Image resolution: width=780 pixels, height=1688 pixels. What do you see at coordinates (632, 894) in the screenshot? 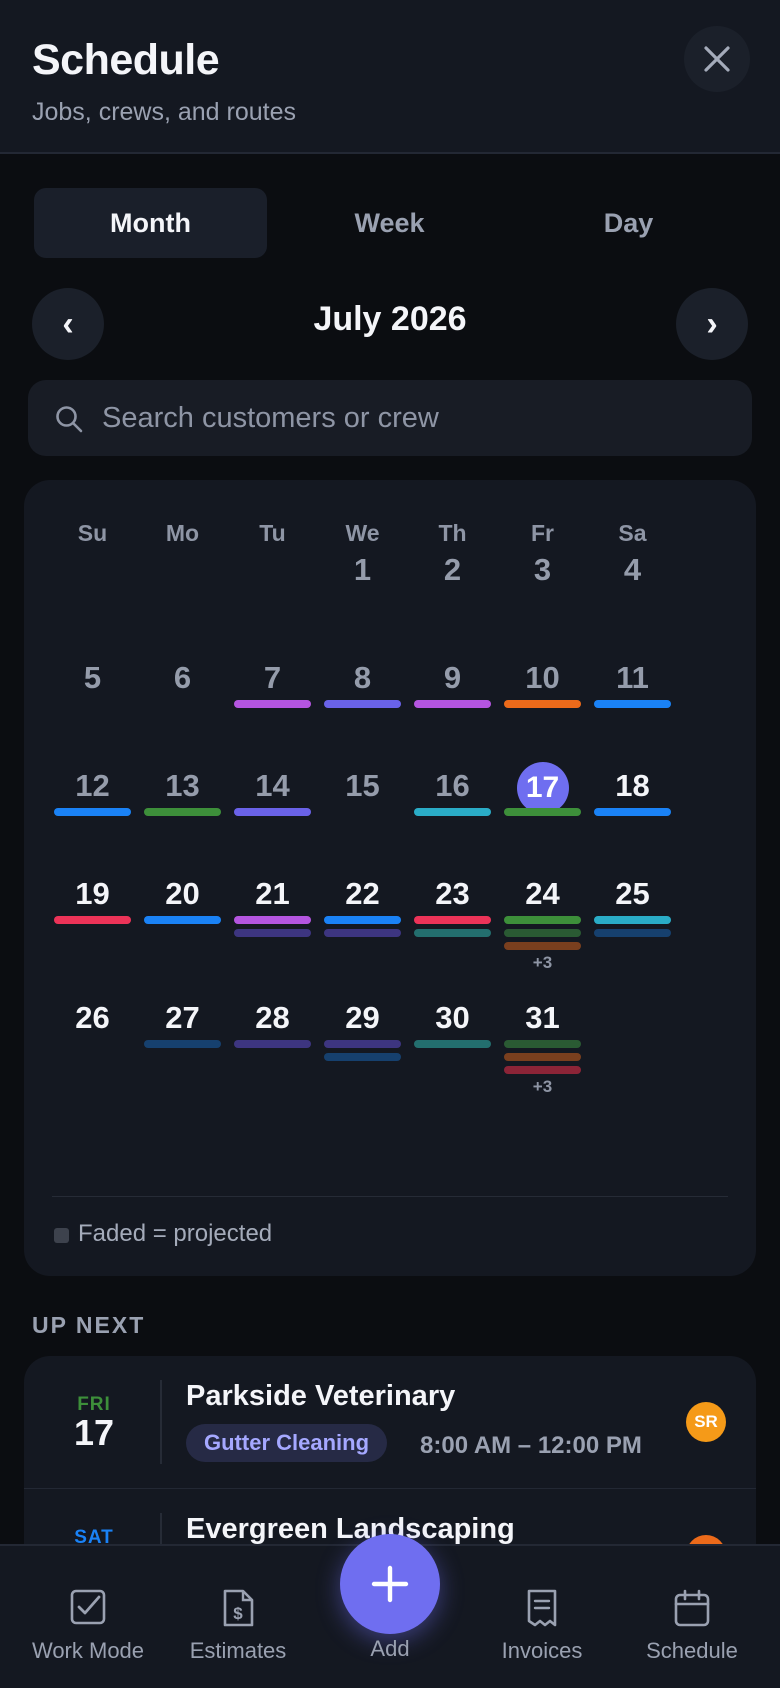
I see `calendar-day: 25` at bounding box center [632, 894].